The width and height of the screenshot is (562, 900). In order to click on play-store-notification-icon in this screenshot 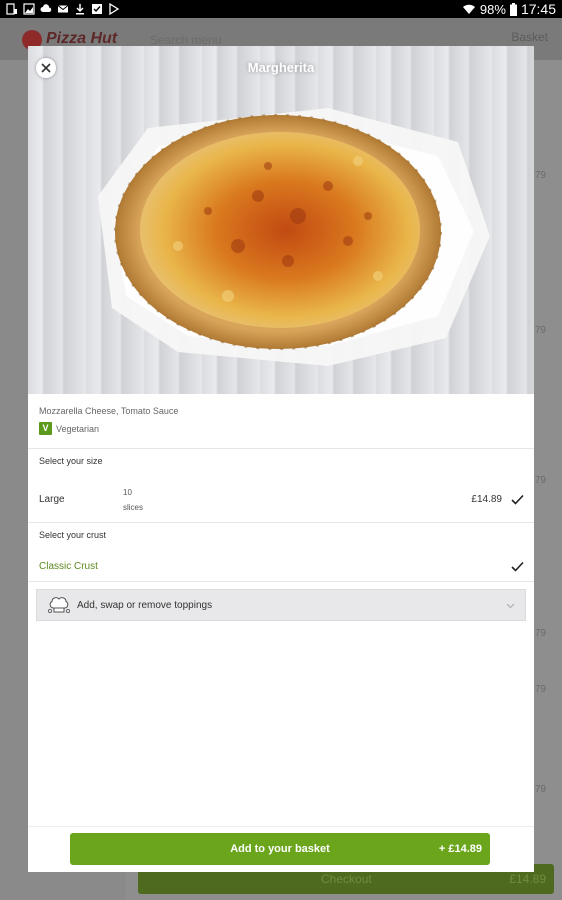, I will do `click(114, 9)`.